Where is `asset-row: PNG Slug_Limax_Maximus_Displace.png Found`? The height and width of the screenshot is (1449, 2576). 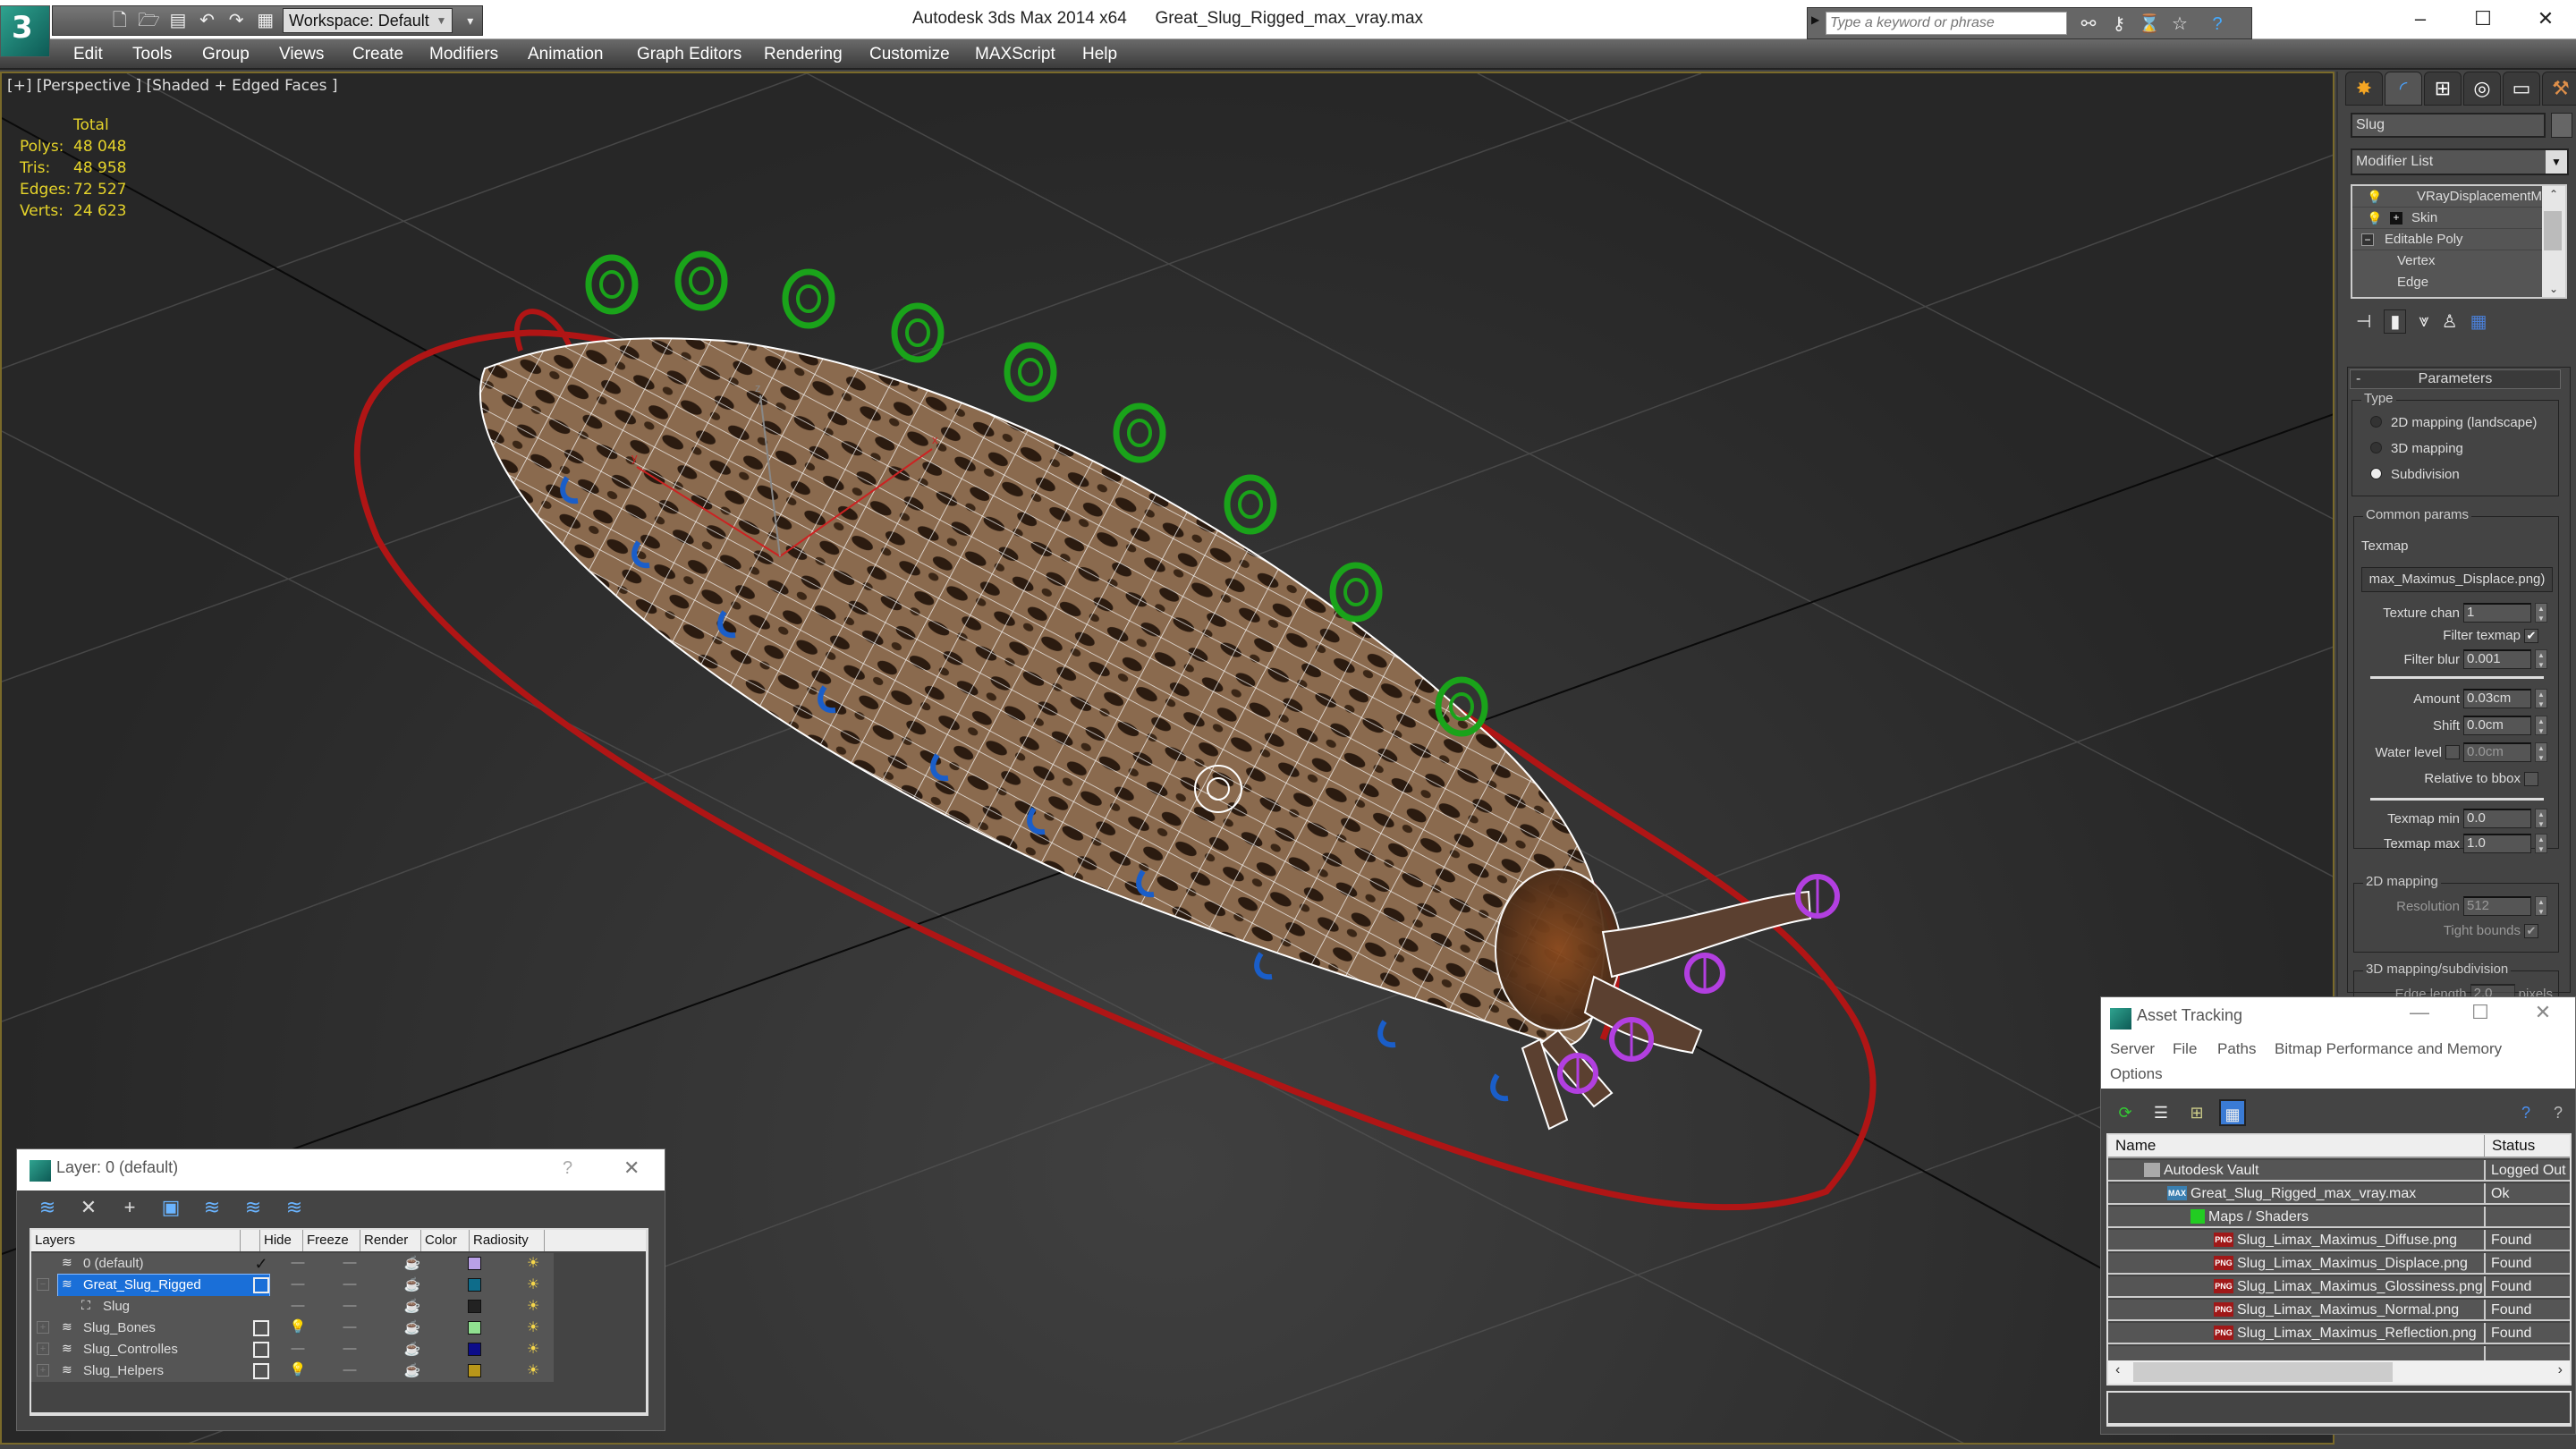 asset-row: PNG Slug_Limax_Maximus_Displace.png Found is located at coordinates (2339, 1264).